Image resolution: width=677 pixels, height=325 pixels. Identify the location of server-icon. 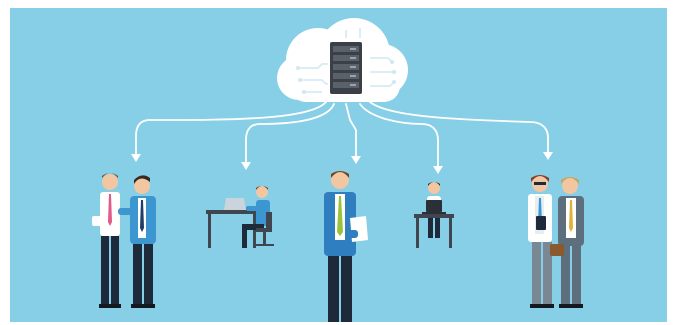
(346, 68).